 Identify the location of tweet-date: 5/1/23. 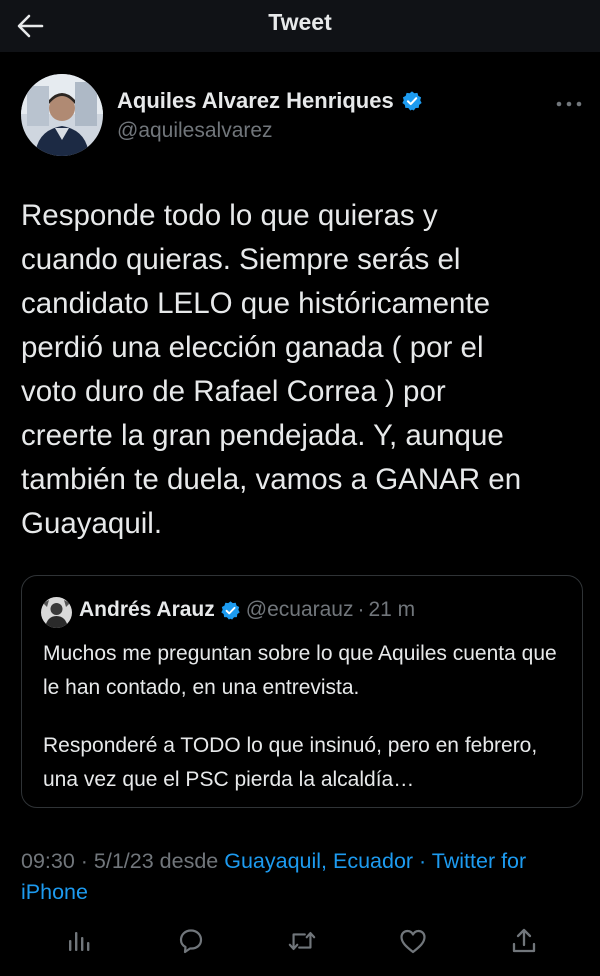
(123, 861).